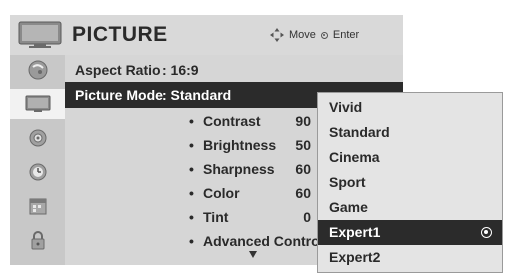 The width and height of the screenshot is (505, 275). I want to click on advanced-control-label: Advanced Contro, so click(261, 241).